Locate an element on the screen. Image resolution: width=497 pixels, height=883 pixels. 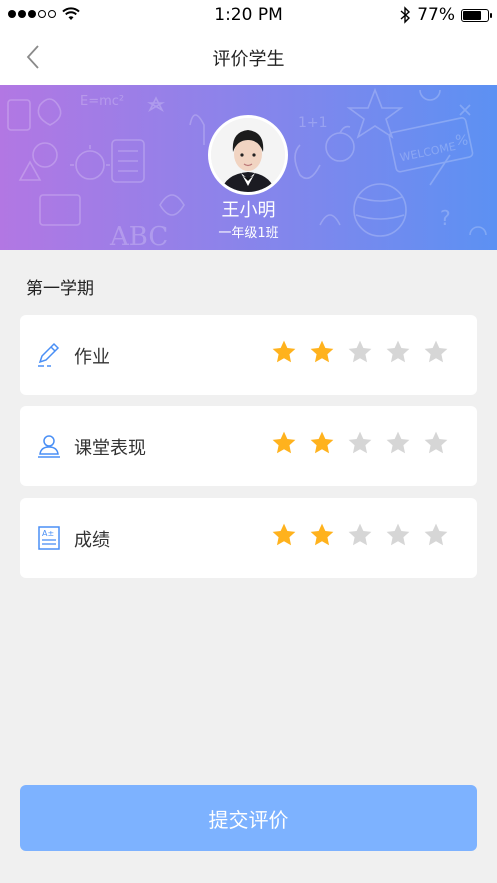
rating-card-homework: 作业 is located at coordinates (248, 355).